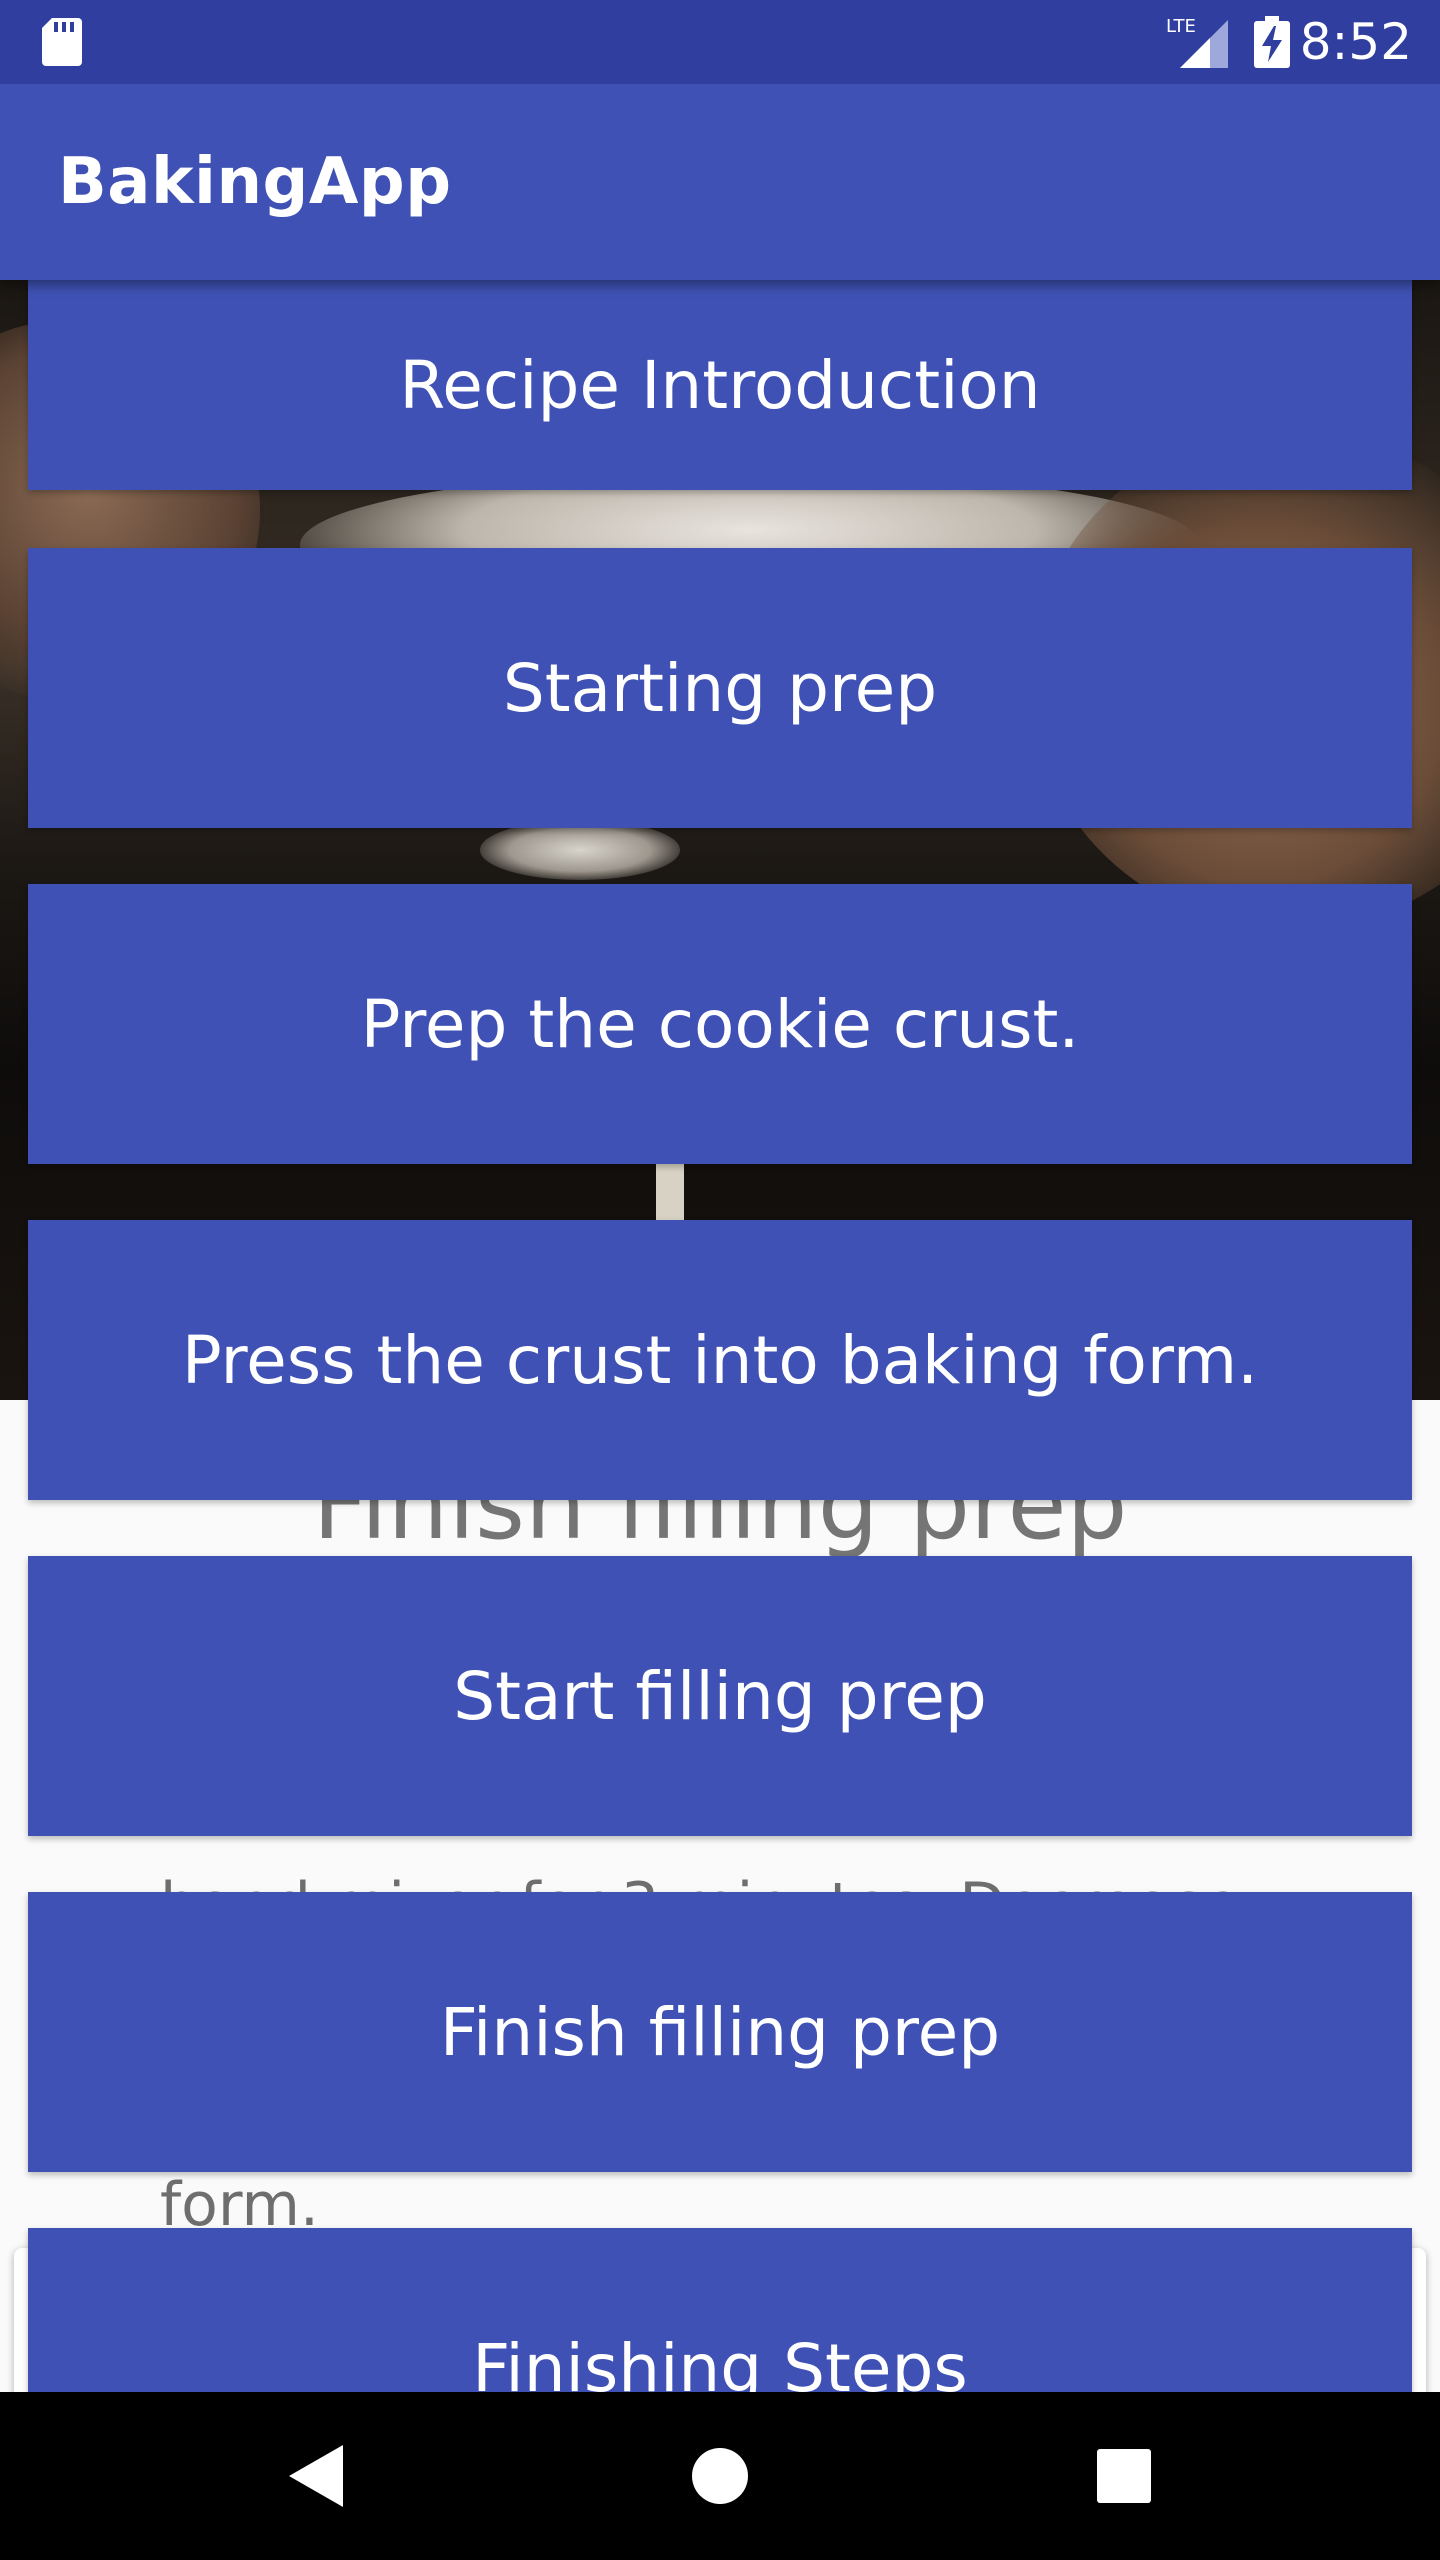  I want to click on nav-recents-button, so click(1124, 2476).